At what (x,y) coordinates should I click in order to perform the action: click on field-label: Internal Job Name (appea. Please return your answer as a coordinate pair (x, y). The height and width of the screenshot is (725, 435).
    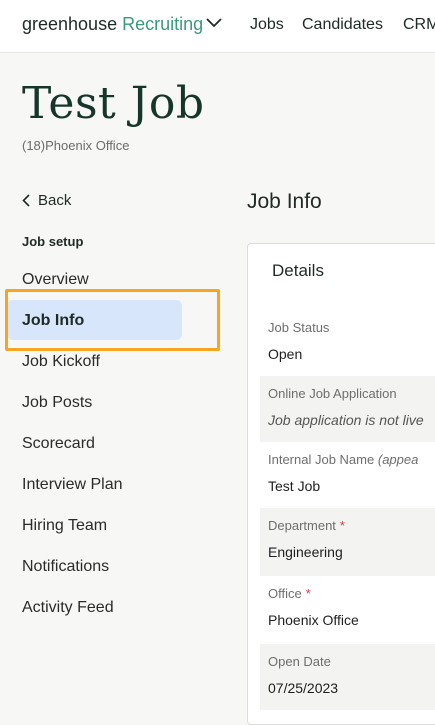
    Looking at the image, I should click on (343, 459).